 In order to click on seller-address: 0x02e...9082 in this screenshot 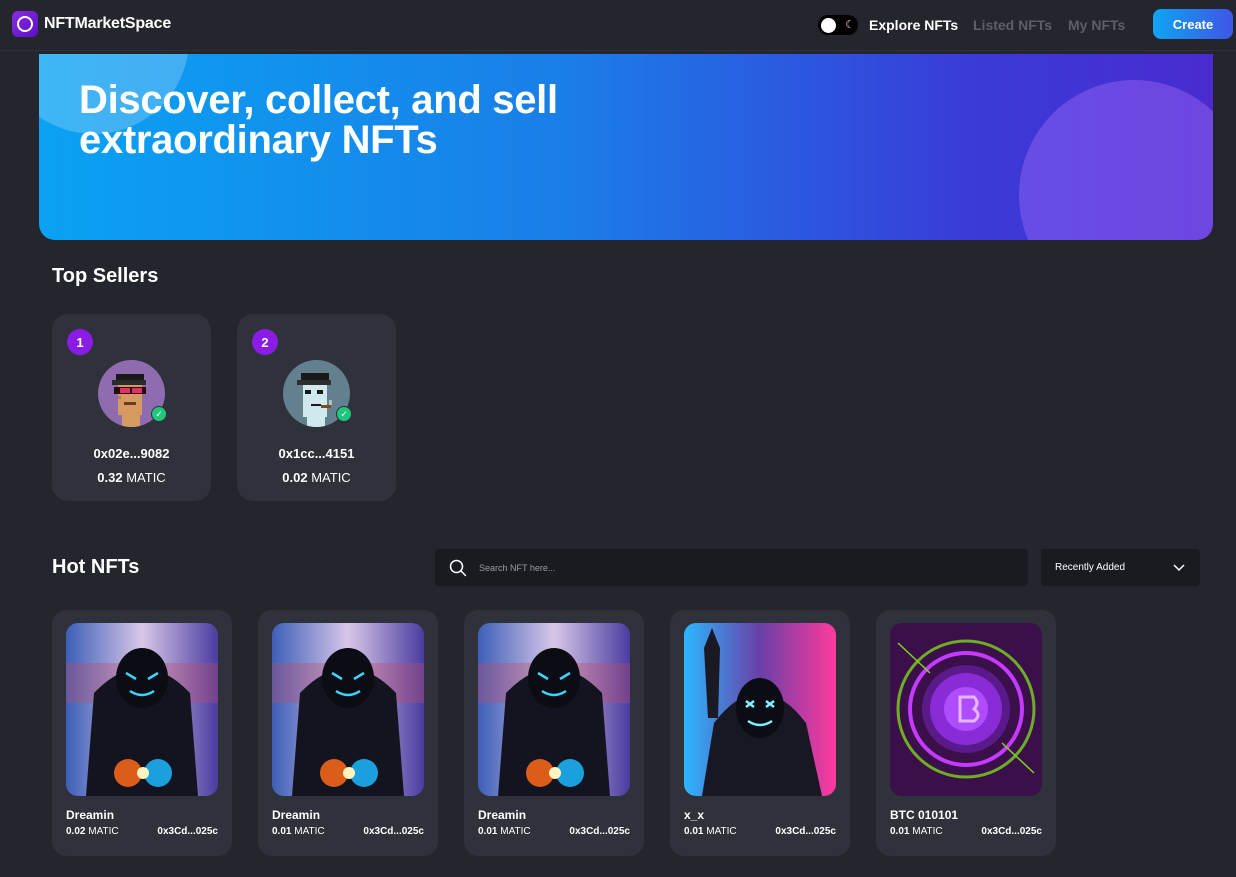, I will do `click(131, 453)`.